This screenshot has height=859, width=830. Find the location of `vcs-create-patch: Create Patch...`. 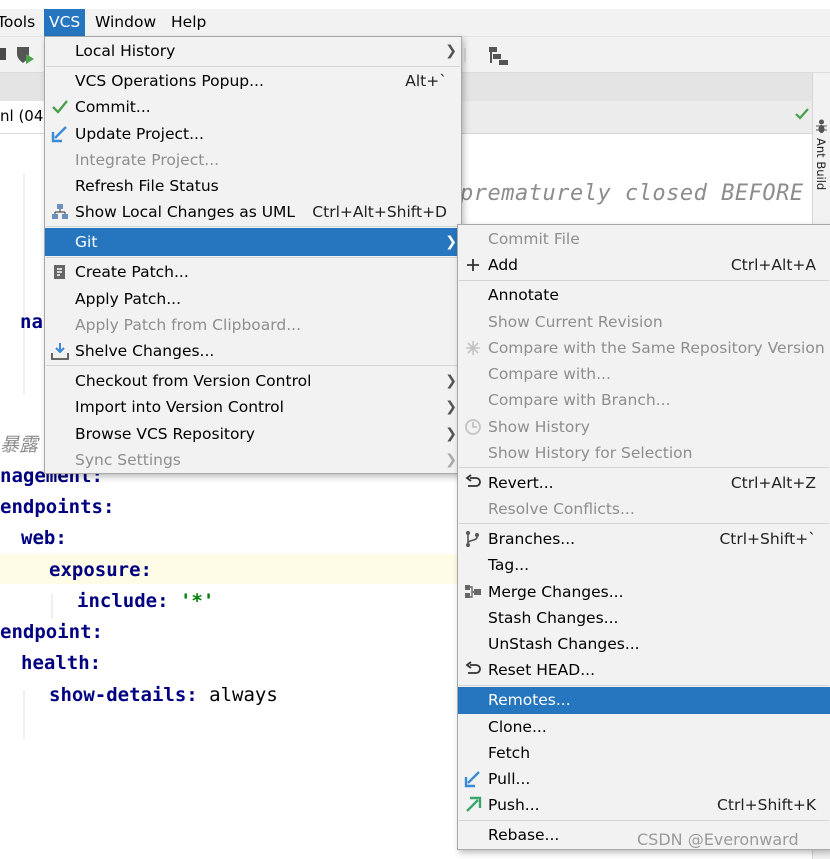

vcs-create-patch: Create Patch... is located at coordinates (253, 272).